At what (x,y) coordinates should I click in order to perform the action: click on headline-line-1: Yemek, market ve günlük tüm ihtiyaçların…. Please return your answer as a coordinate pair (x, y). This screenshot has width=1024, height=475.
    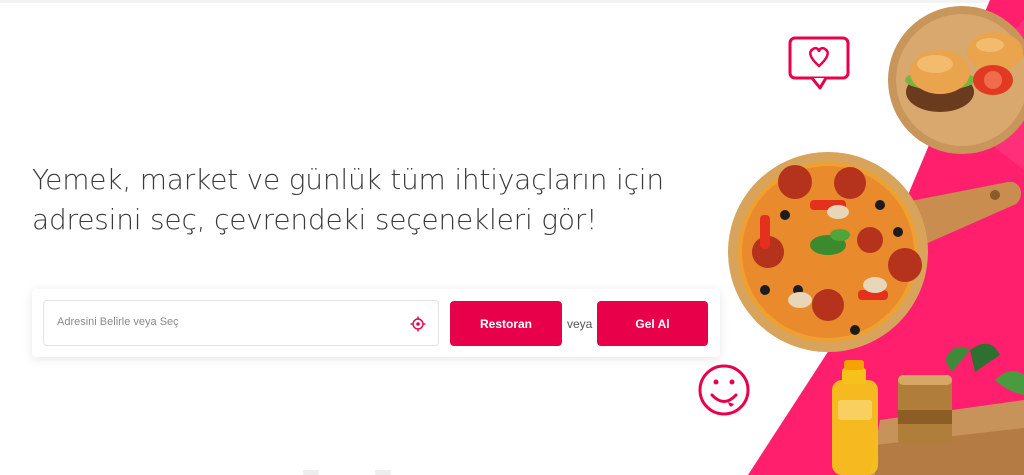
    Looking at the image, I should click on (348, 179).